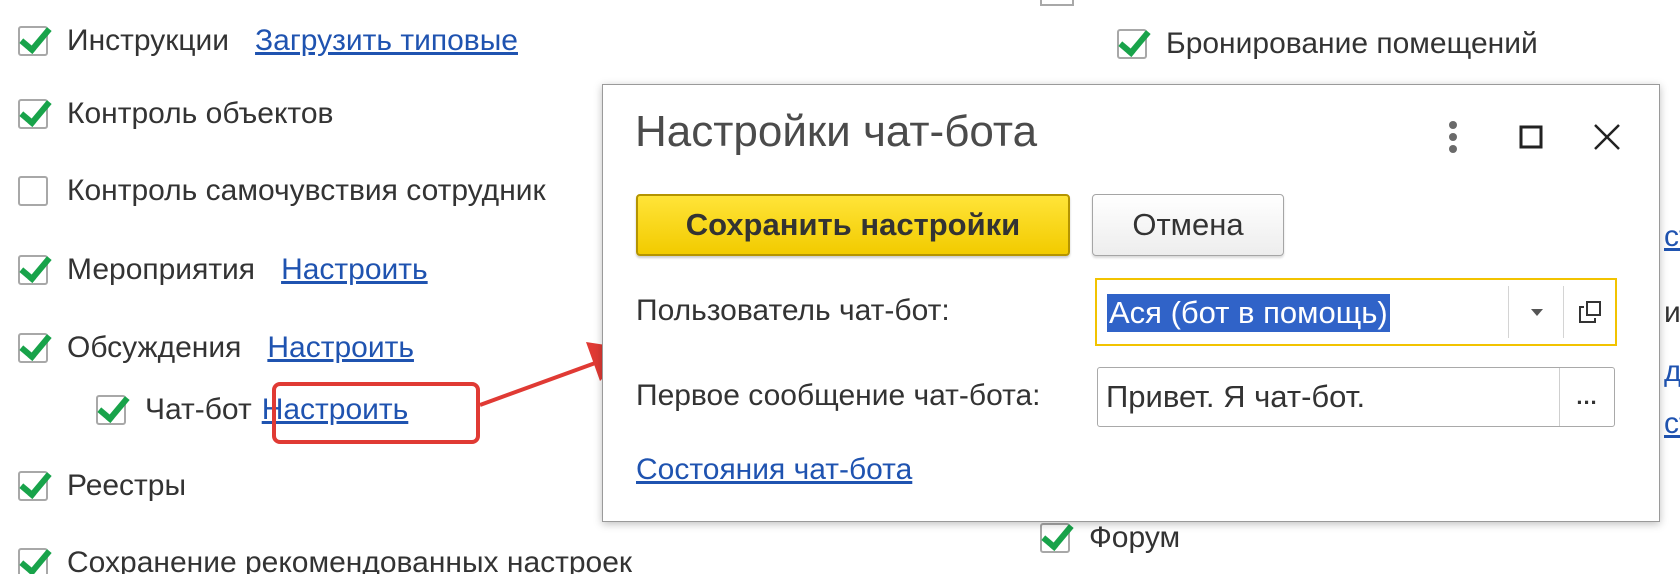  What do you see at coordinates (1248, 313) in the screenshot?
I see `chatbot-user-value: Ася (бот в помощь)` at bounding box center [1248, 313].